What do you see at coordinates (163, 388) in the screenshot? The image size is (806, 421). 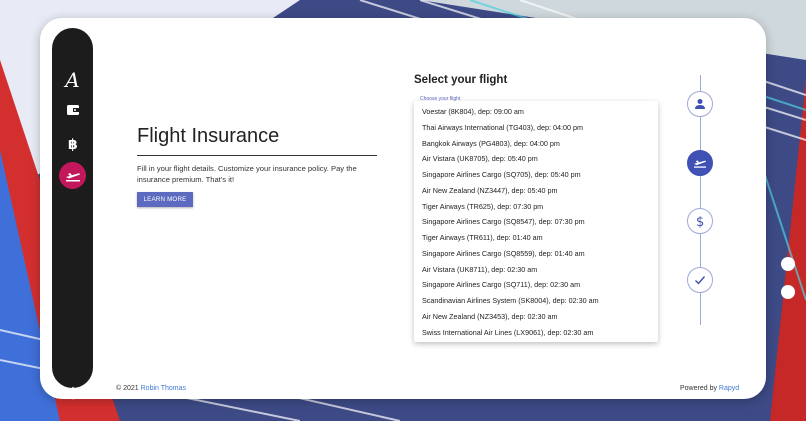 I see `author-link: Robin Thomas` at bounding box center [163, 388].